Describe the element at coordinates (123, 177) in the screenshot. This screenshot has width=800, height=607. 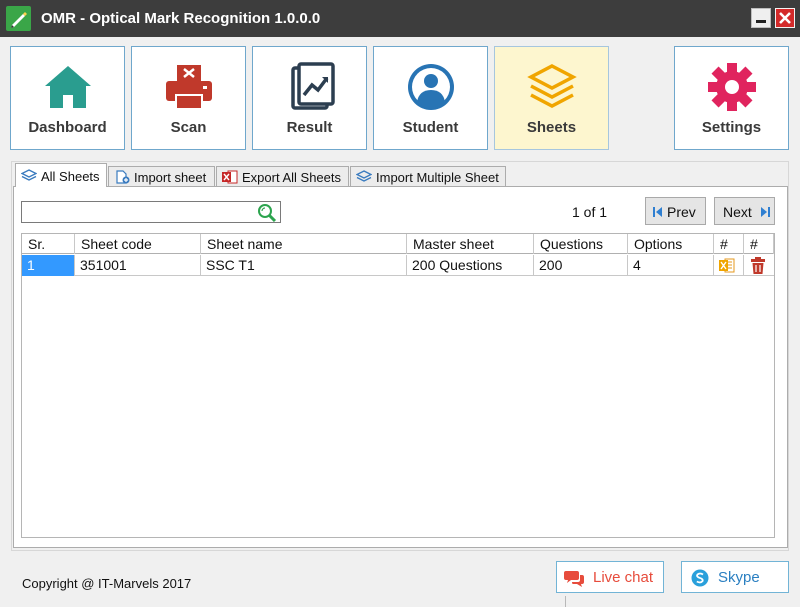
I see `add-file-icon` at that location.